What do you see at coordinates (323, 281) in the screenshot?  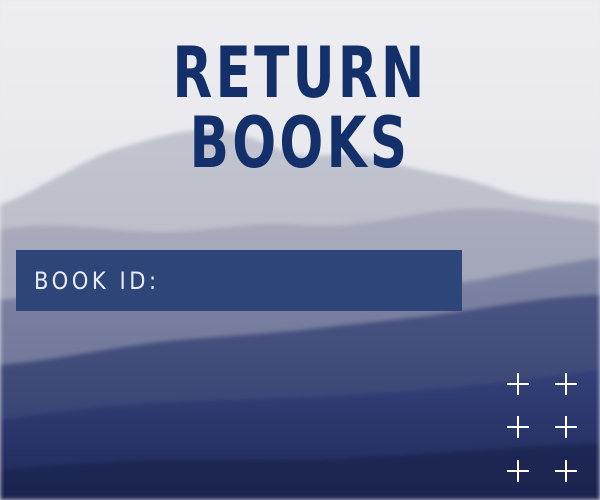 I see `book-id-input` at bounding box center [323, 281].